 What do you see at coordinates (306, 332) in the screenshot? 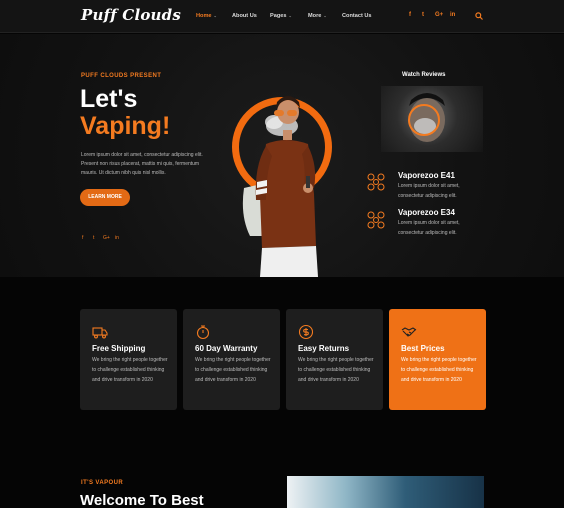
I see `dollar-return-icon` at bounding box center [306, 332].